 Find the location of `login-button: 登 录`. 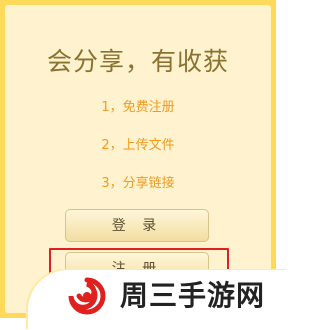

login-button: 登 录 is located at coordinates (137, 225).